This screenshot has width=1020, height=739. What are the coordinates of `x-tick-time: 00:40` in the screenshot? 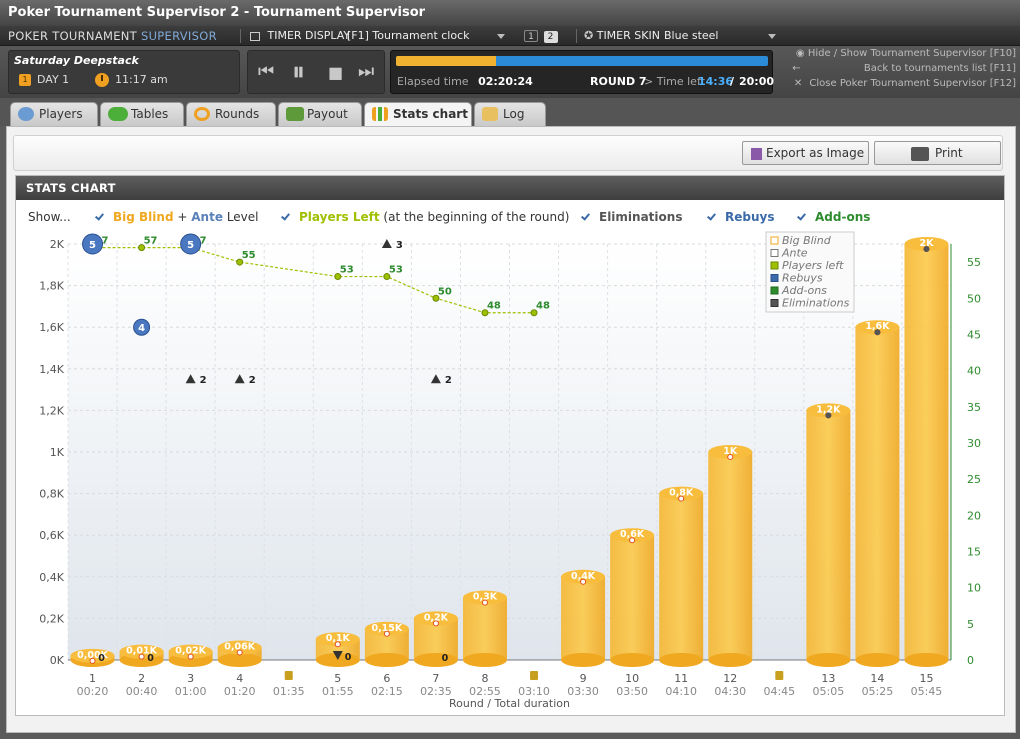 It's located at (142, 691).